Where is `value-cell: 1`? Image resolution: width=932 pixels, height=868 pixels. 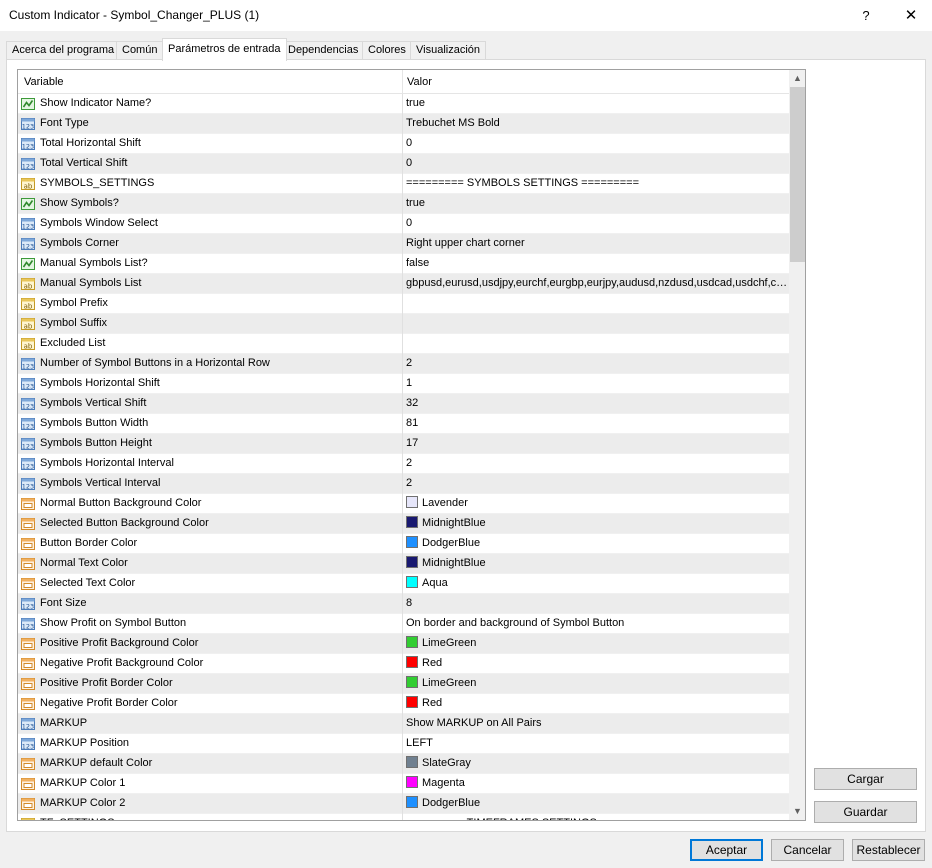 value-cell: 1 is located at coordinates (596, 384).